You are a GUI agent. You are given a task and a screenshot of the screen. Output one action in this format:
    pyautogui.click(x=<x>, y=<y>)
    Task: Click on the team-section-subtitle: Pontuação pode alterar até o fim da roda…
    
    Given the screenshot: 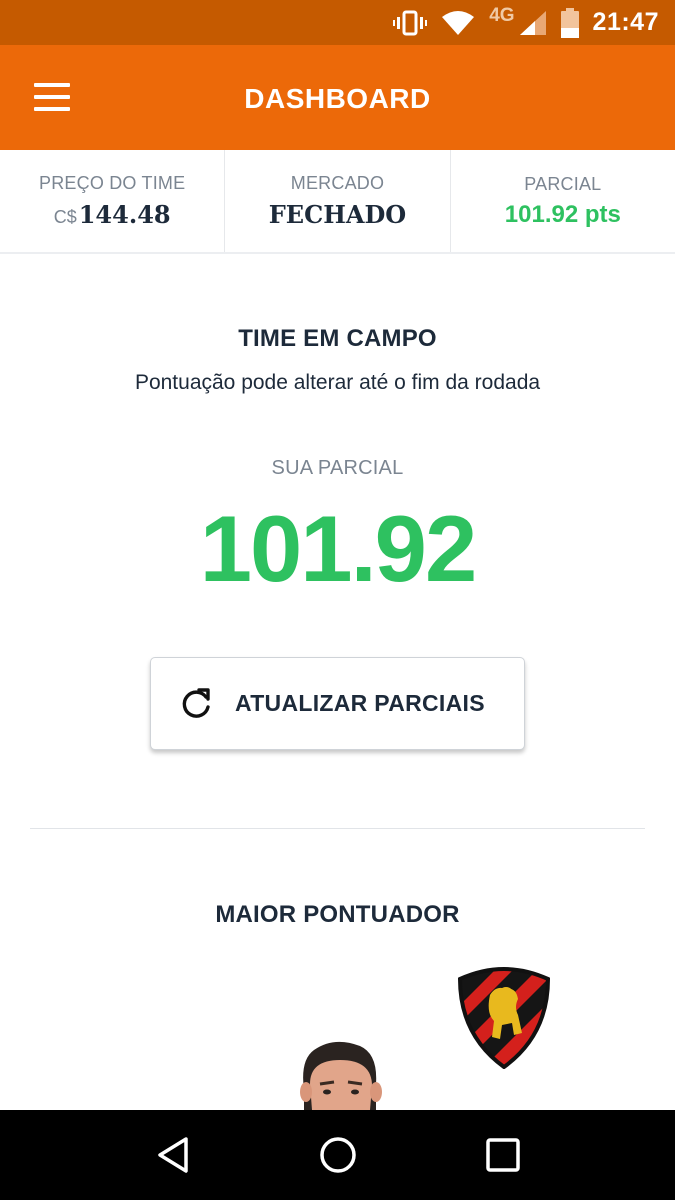 What is the action you would take?
    pyautogui.click(x=337, y=382)
    